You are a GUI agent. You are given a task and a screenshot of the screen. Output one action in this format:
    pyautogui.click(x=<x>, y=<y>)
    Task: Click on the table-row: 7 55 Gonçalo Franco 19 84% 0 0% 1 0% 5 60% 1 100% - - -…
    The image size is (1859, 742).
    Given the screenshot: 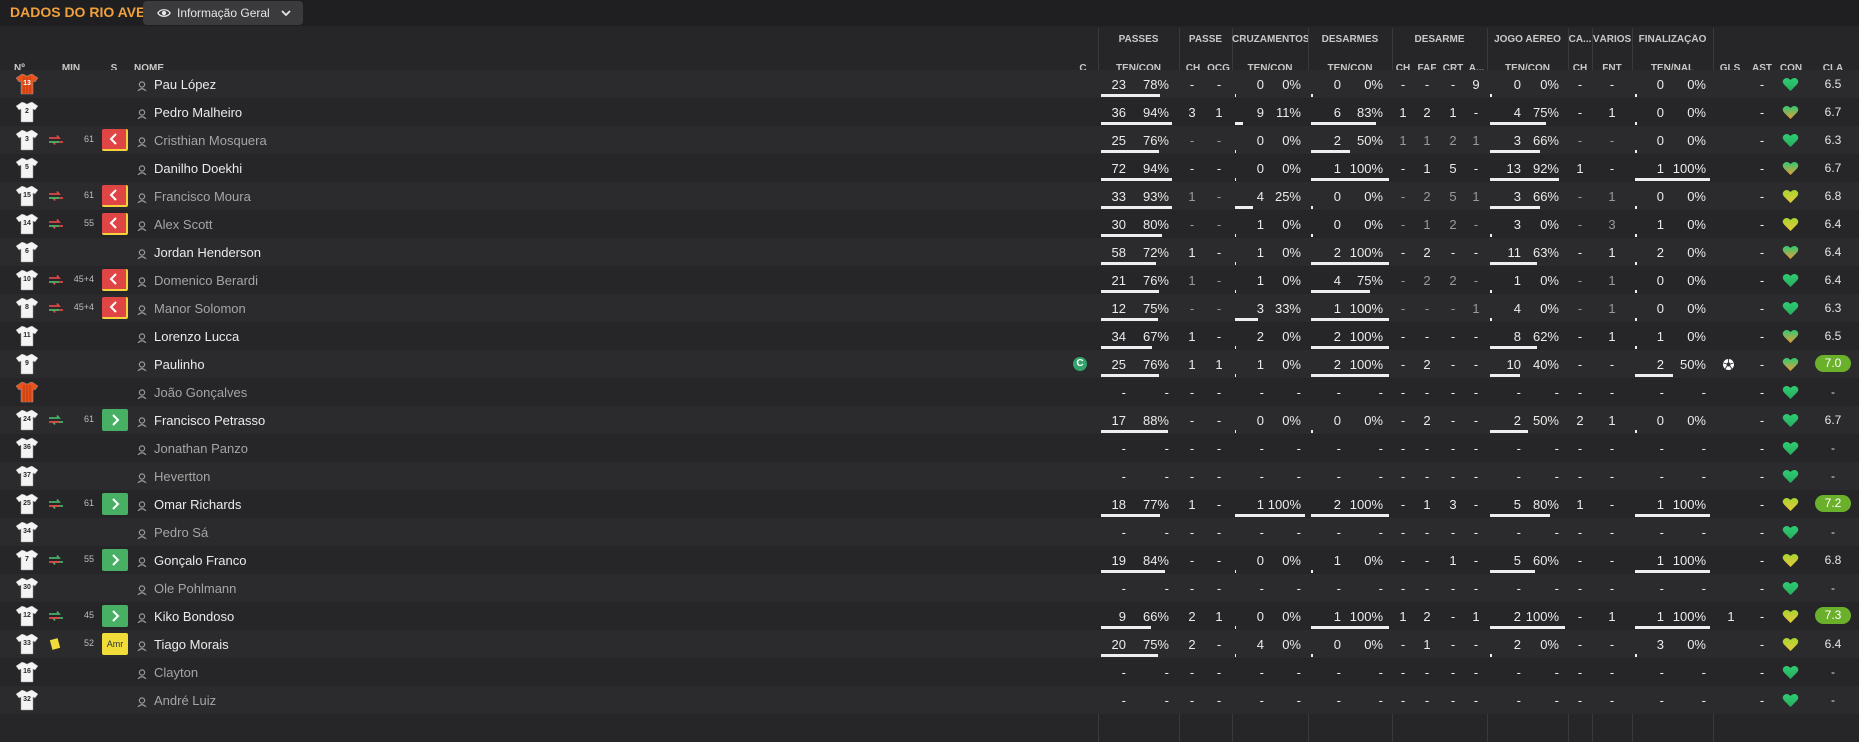 What is the action you would take?
    pyautogui.click(x=929, y=560)
    